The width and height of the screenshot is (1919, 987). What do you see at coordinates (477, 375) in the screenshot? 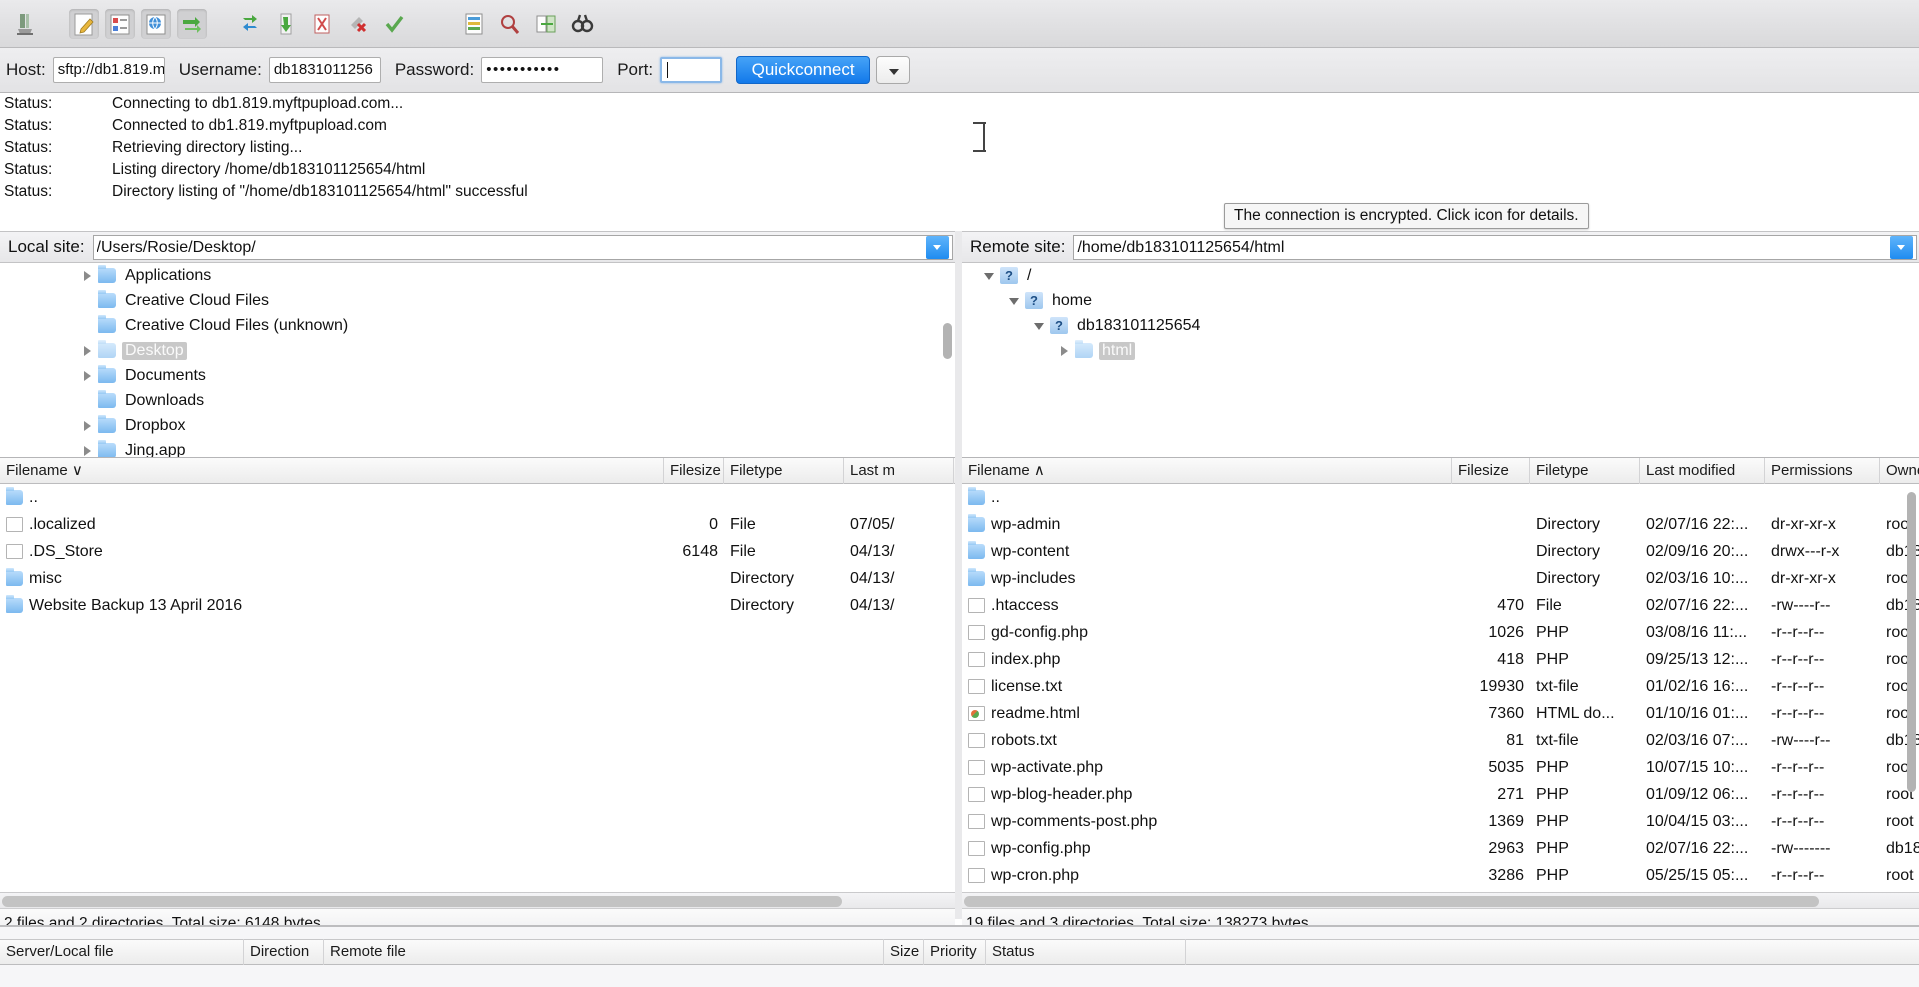
I see `tree-item-documents: Documents` at bounding box center [477, 375].